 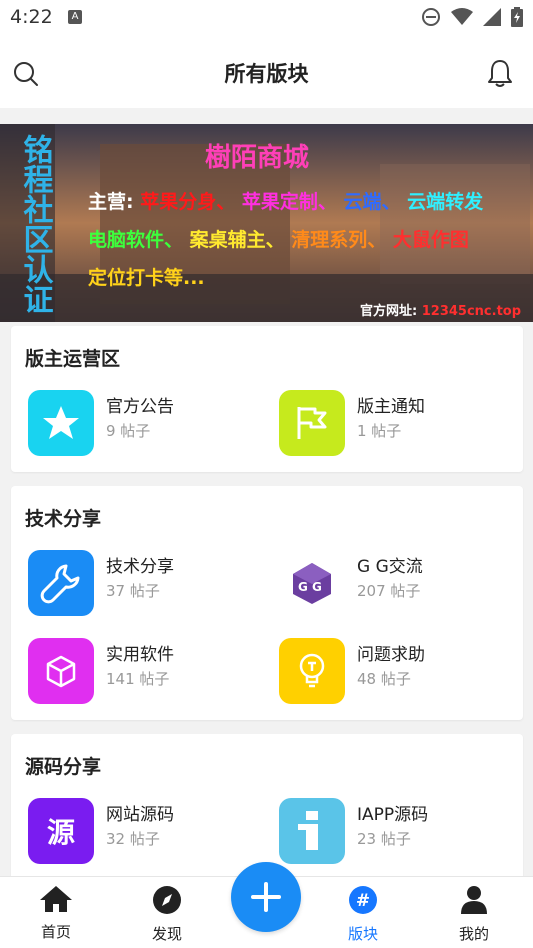 What do you see at coordinates (338, 239) in the screenshot?
I see `banner-line2-item: 清理系列、` at bounding box center [338, 239].